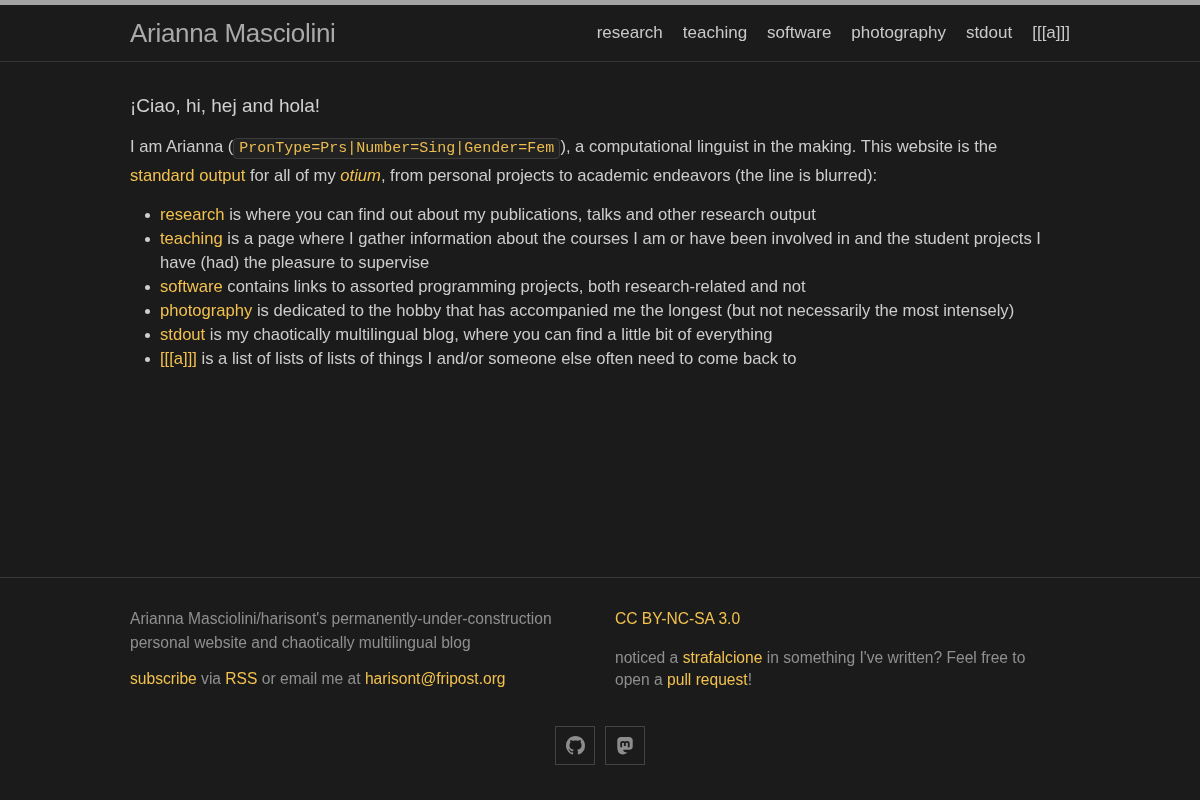 Image resolution: width=1200 pixels, height=800 pixels. What do you see at coordinates (191, 238) in the screenshot?
I see `inline-link: teaching` at bounding box center [191, 238].